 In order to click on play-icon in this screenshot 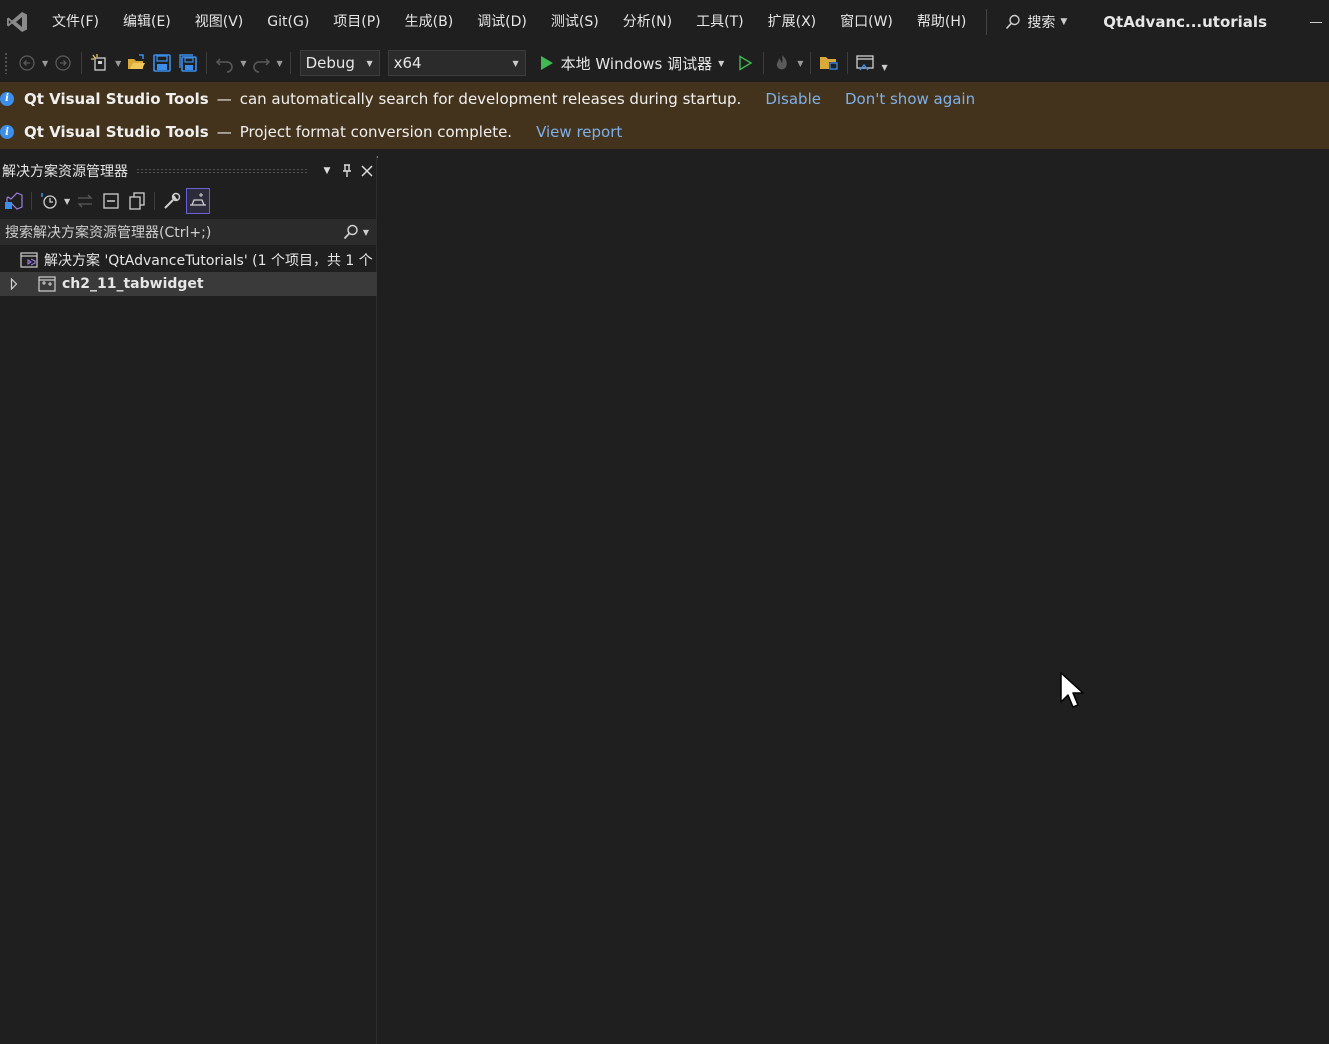, I will do `click(547, 63)`.